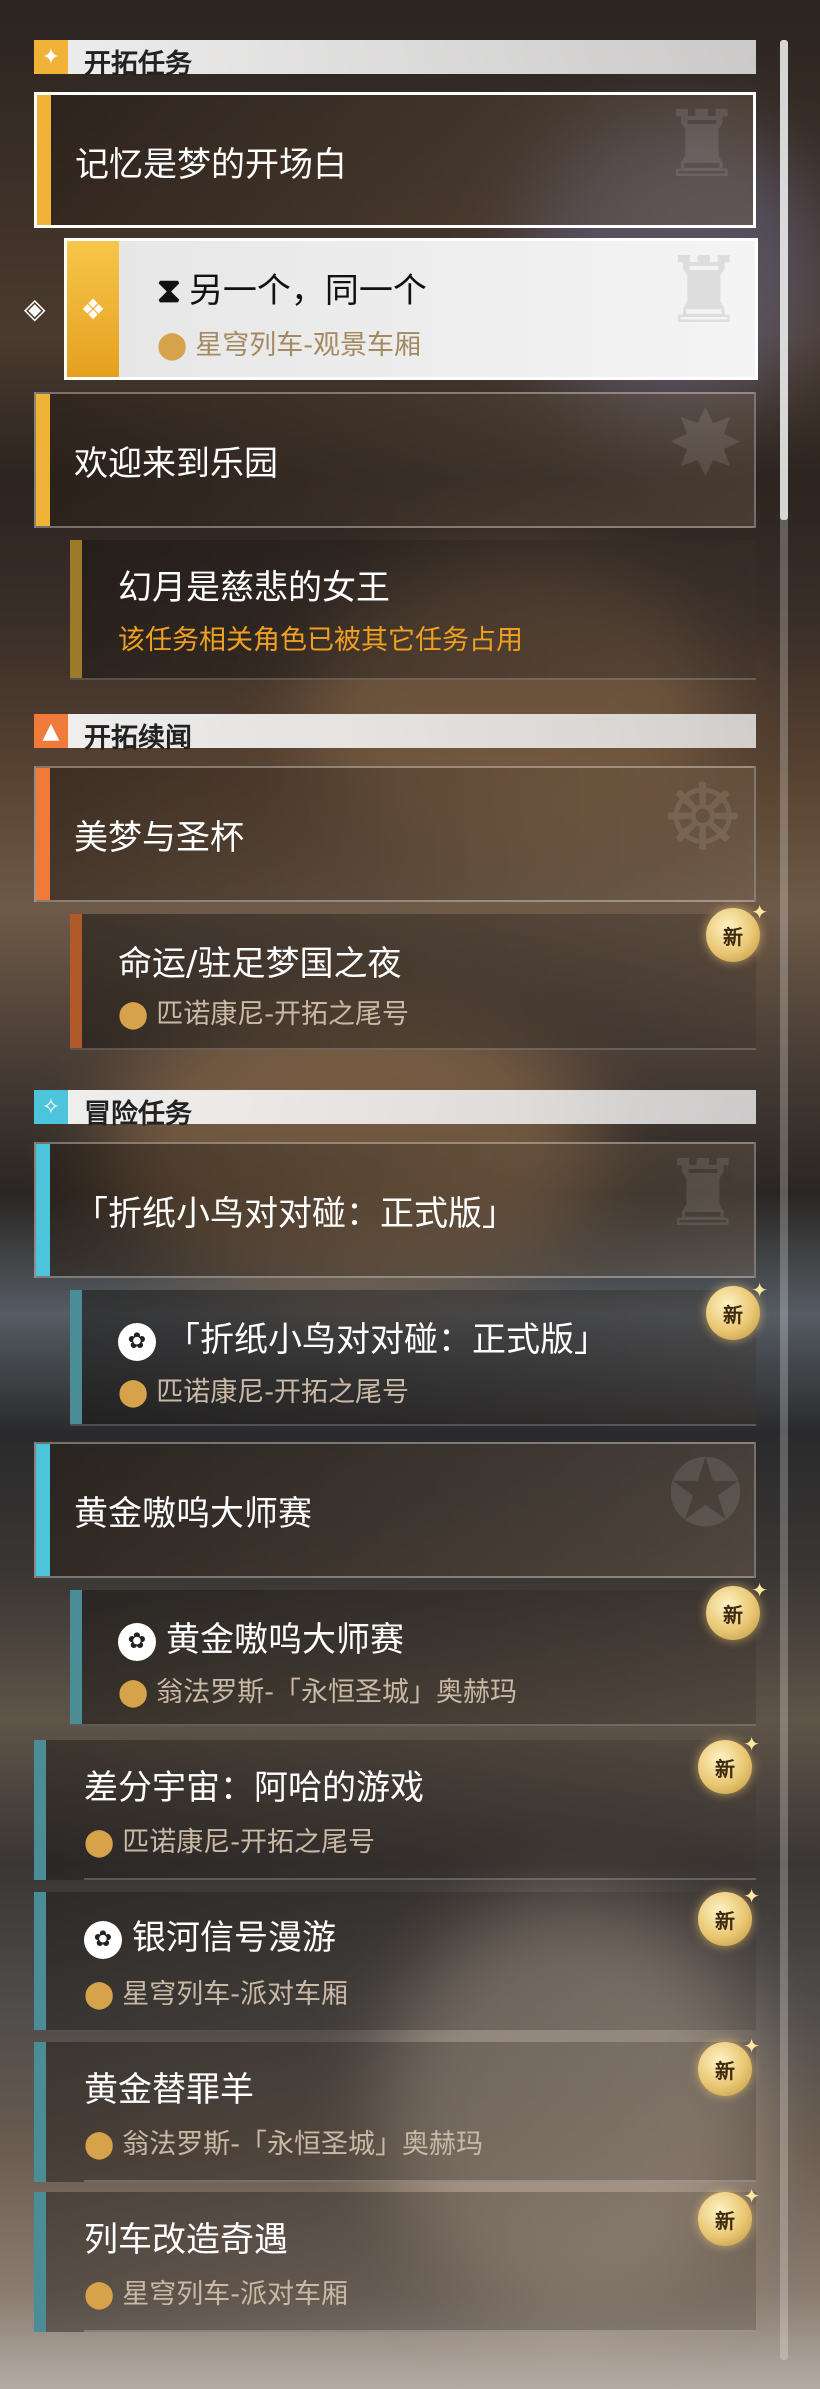 Image resolution: width=820 pixels, height=2389 pixels. Describe the element at coordinates (51, 1107) in the screenshot. I see `star-icon: ✧` at that location.